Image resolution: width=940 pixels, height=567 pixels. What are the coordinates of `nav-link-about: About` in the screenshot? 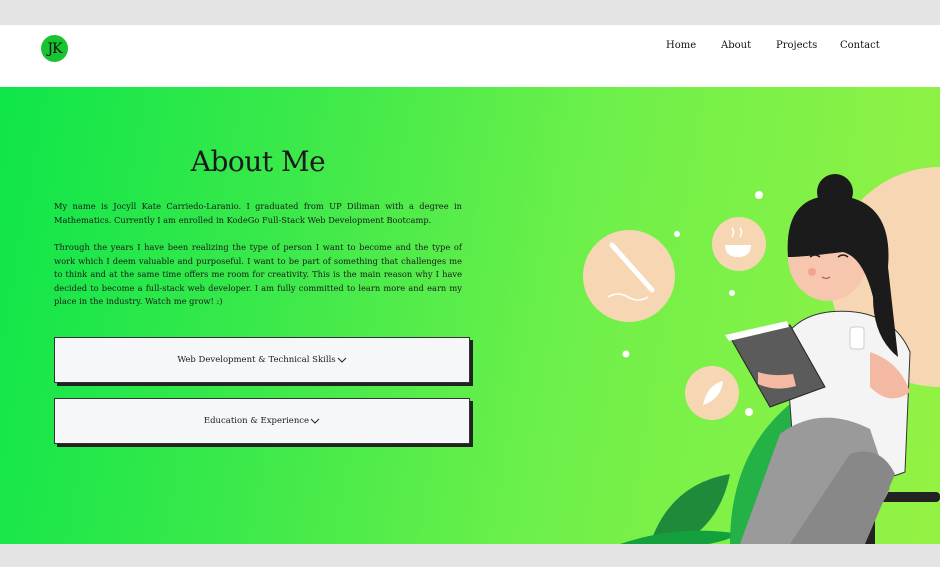 It's located at (736, 45).